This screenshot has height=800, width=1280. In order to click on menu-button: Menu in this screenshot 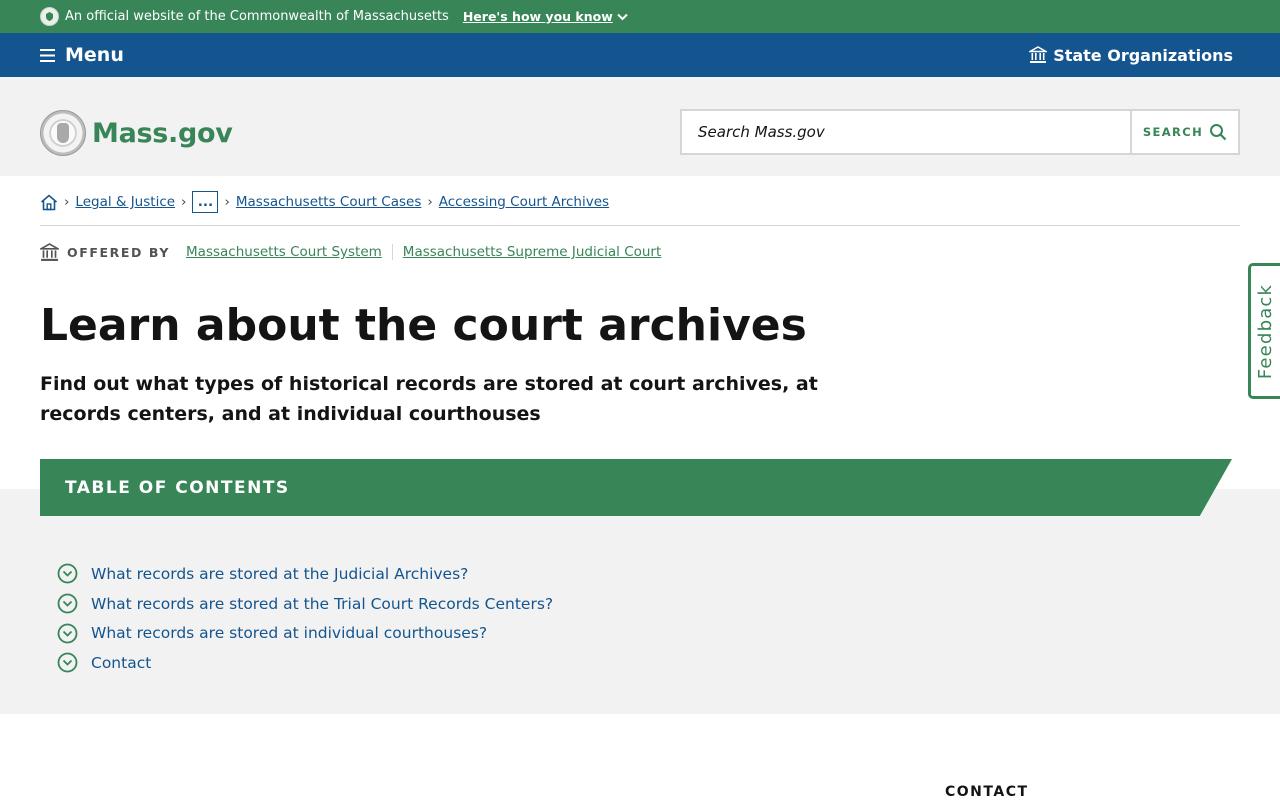, I will do `click(82, 55)`.